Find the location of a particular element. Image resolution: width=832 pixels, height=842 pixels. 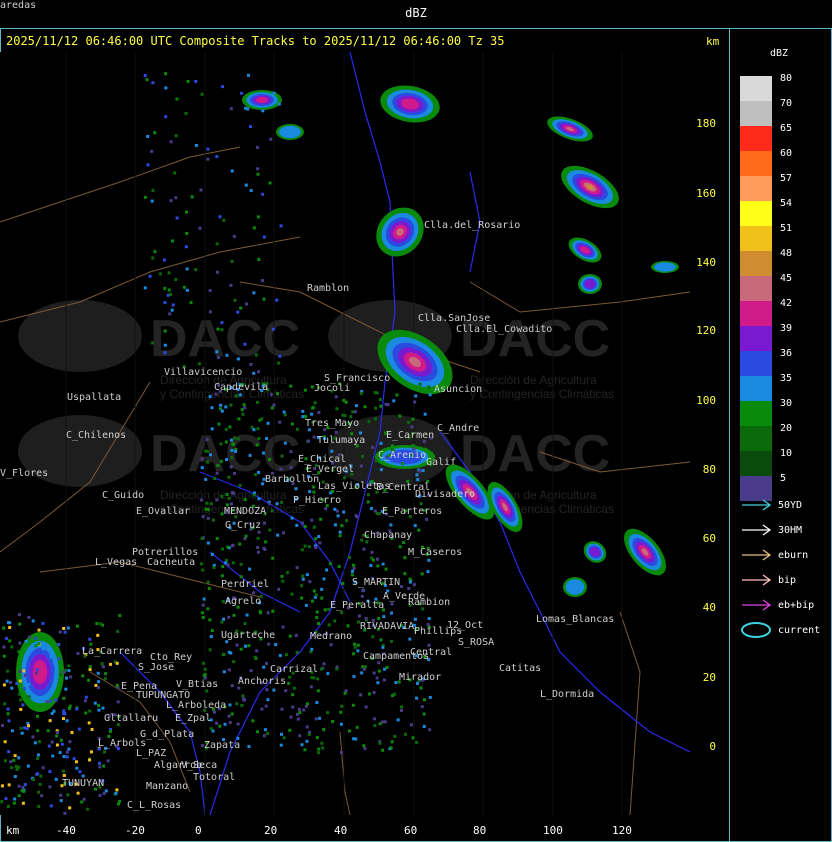

place-label: MENDOZA is located at coordinates (245, 511).